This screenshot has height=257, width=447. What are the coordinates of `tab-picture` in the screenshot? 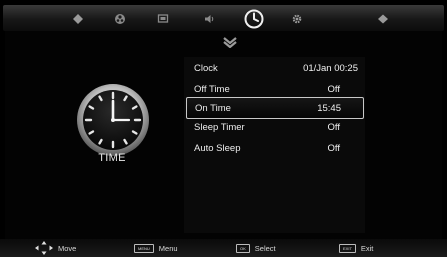 It's located at (78, 19).